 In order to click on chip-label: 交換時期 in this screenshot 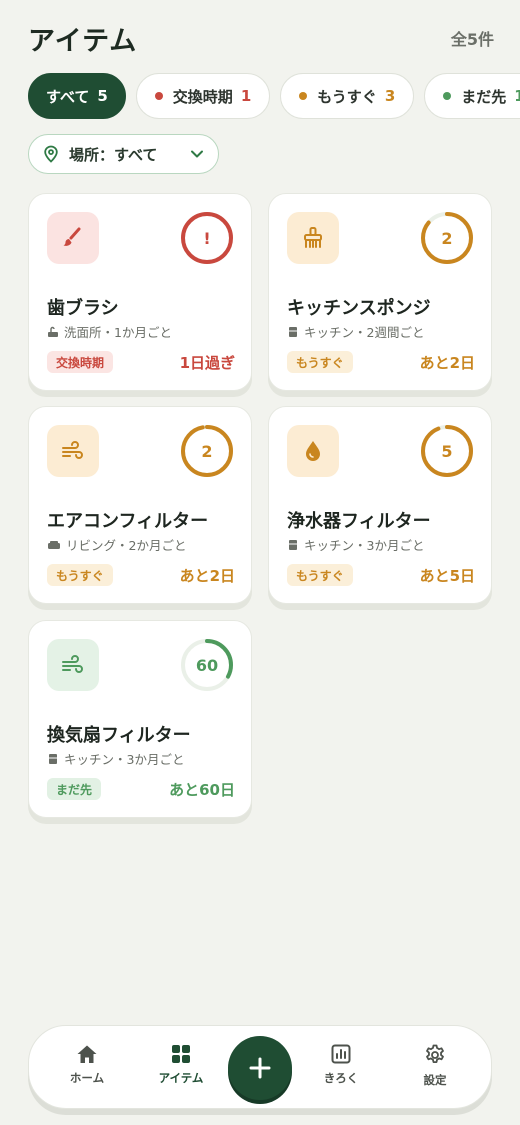, I will do `click(202, 96)`.